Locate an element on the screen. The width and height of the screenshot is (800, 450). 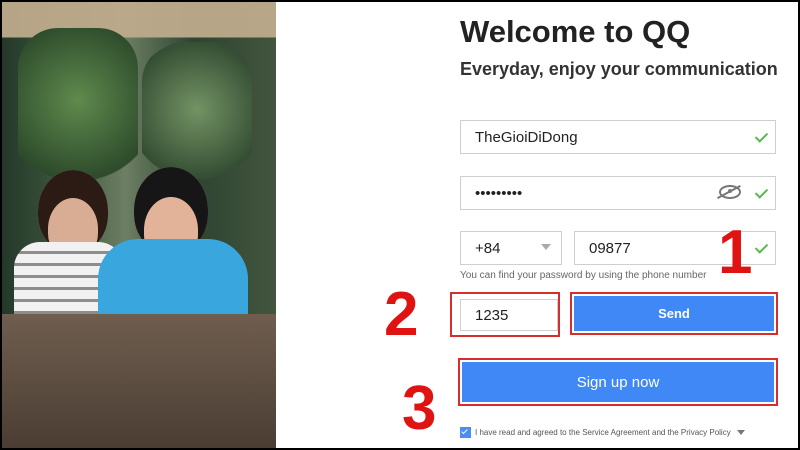
verification-code-input: 1235 is located at coordinates (509, 315).